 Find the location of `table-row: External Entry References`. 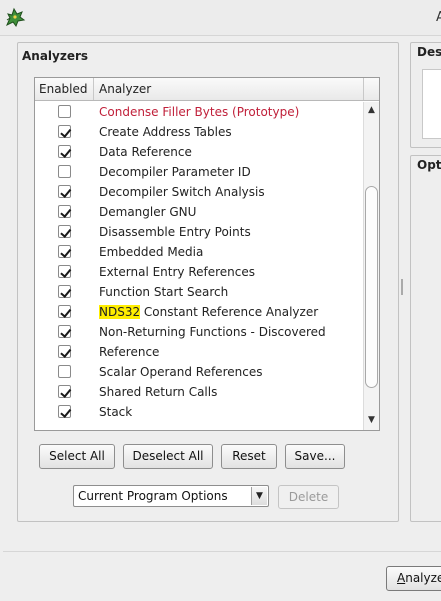

table-row: External Entry References is located at coordinates (199, 272).